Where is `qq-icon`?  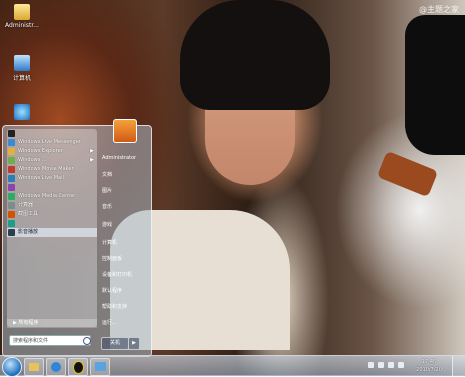 qq-icon is located at coordinates (78, 367).